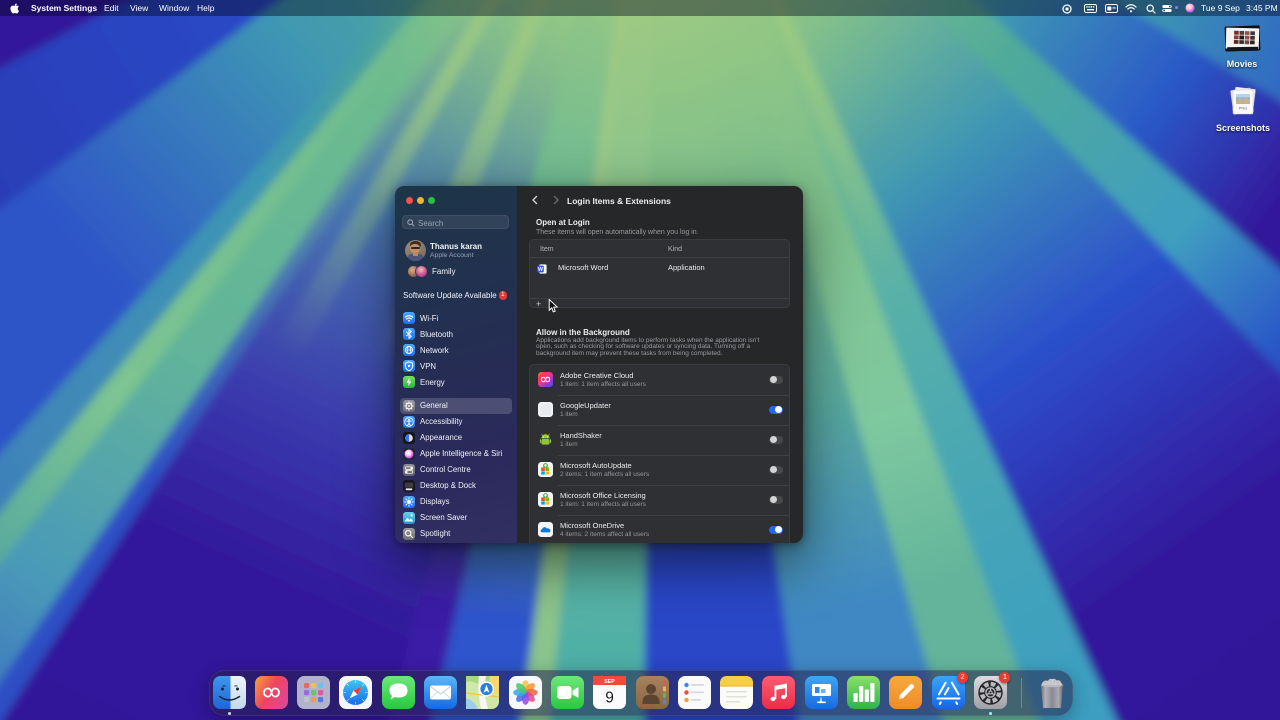 The image size is (1280, 720). I want to click on svg-text: 9, so click(609, 698).